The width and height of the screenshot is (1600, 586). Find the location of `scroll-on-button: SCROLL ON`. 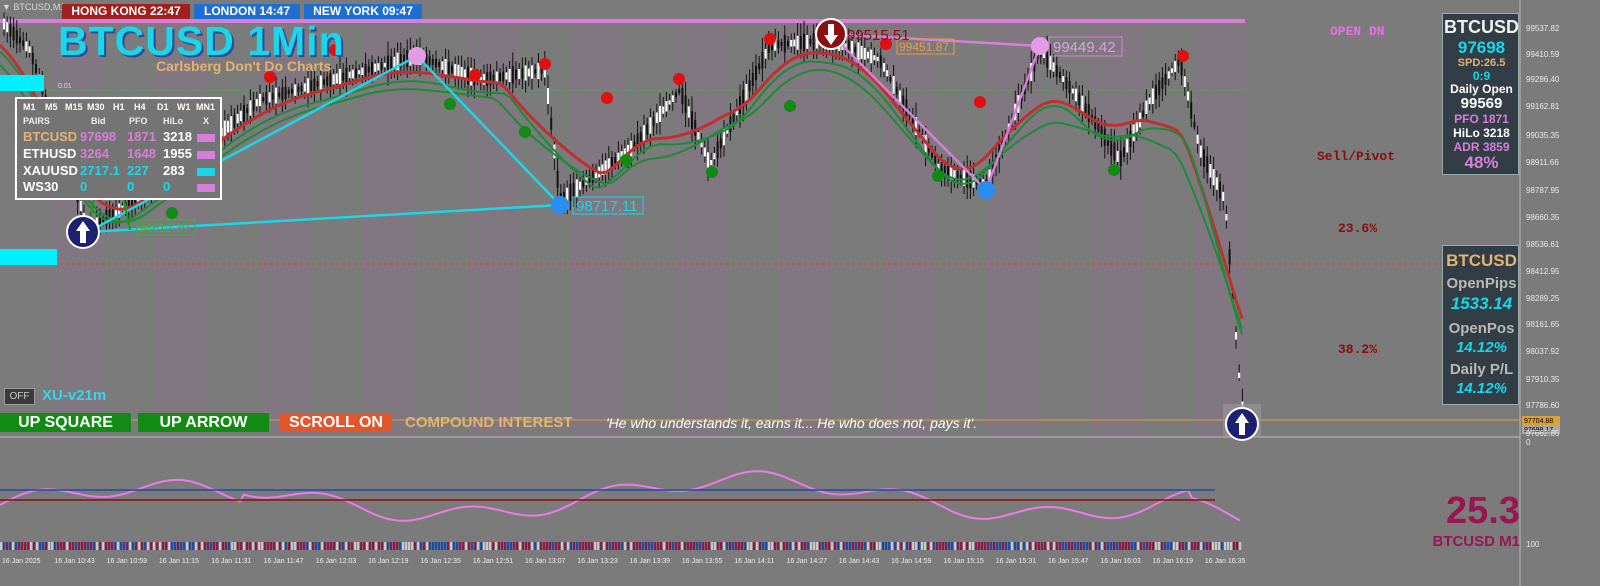

scroll-on-button: SCROLL ON is located at coordinates (336, 422).